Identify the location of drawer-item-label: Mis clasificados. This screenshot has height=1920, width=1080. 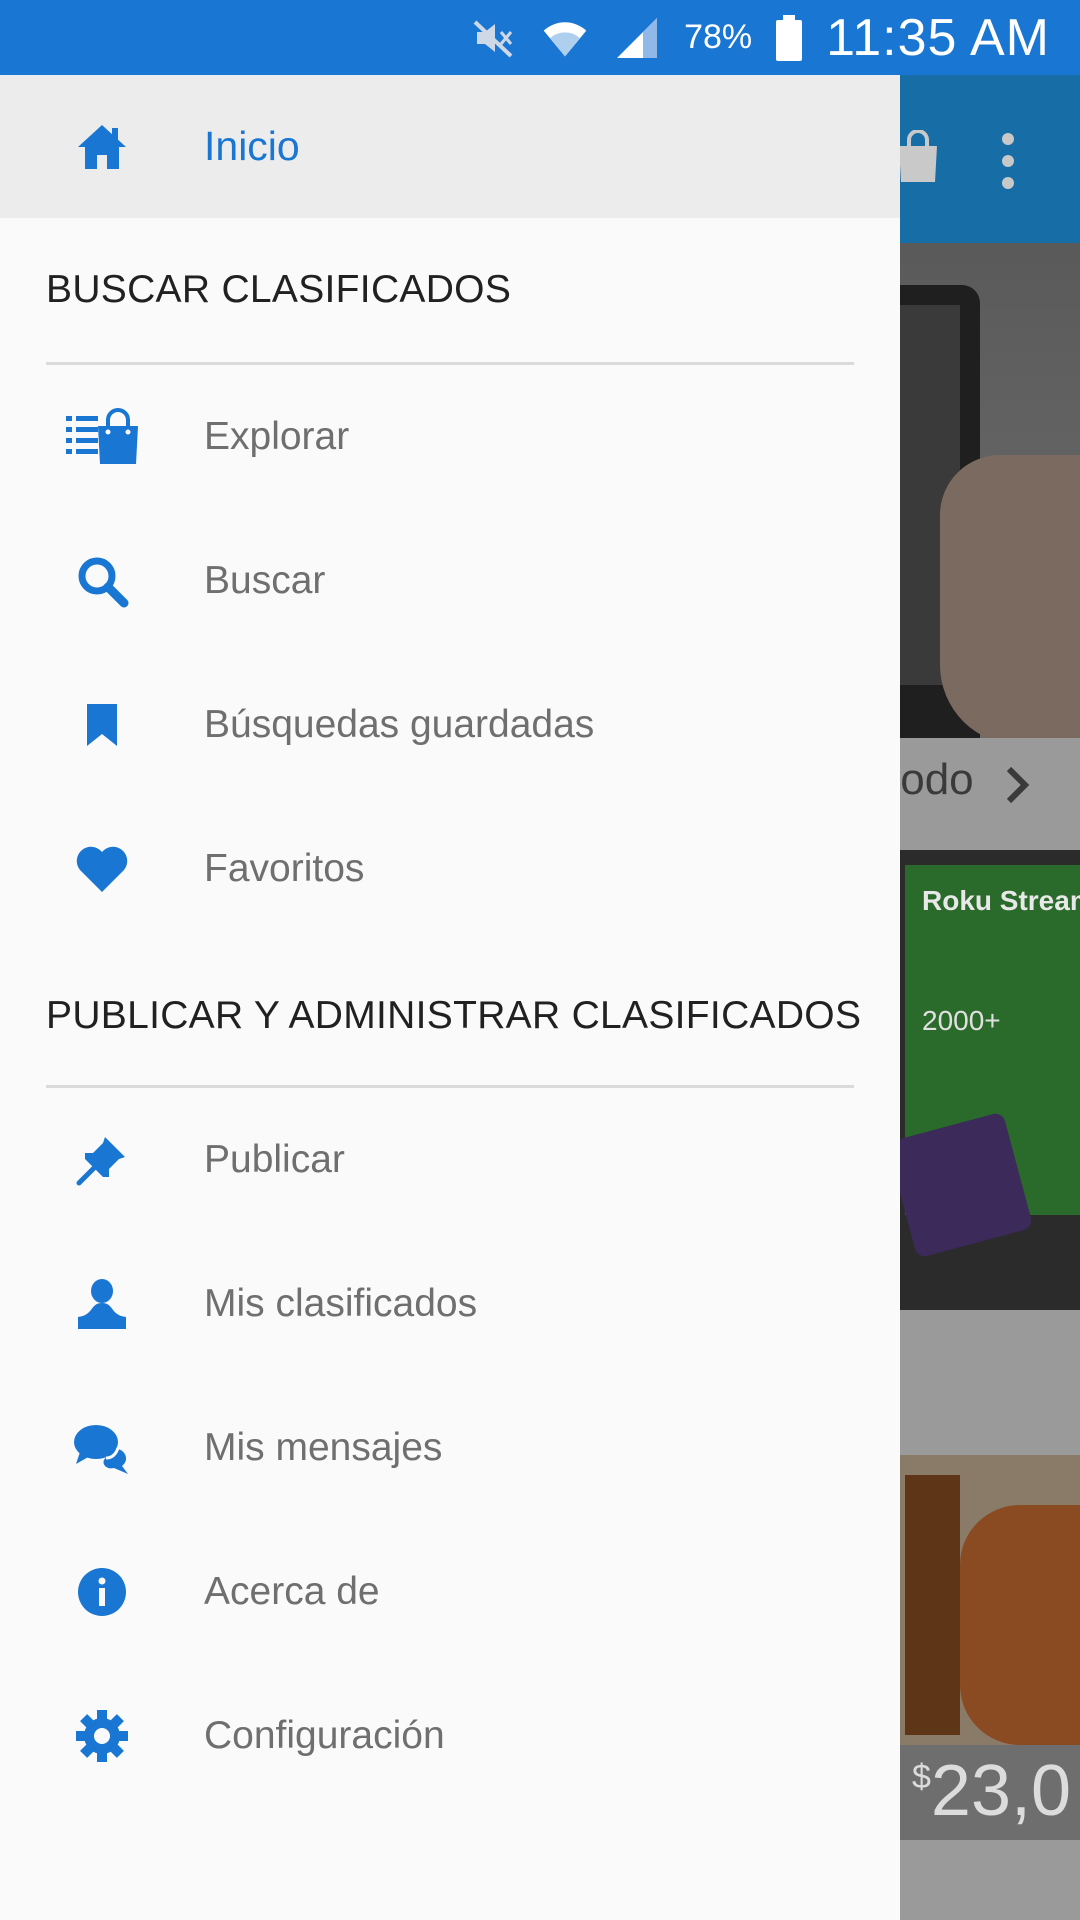
(341, 1303).